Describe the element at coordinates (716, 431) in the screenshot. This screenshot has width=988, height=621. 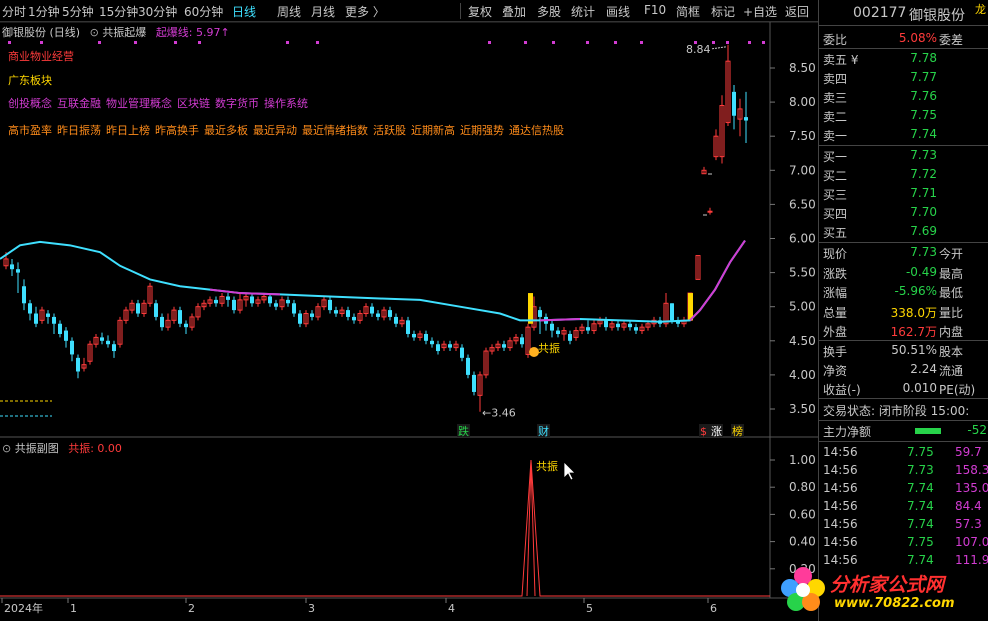
I see `event-tag: 涨` at that location.